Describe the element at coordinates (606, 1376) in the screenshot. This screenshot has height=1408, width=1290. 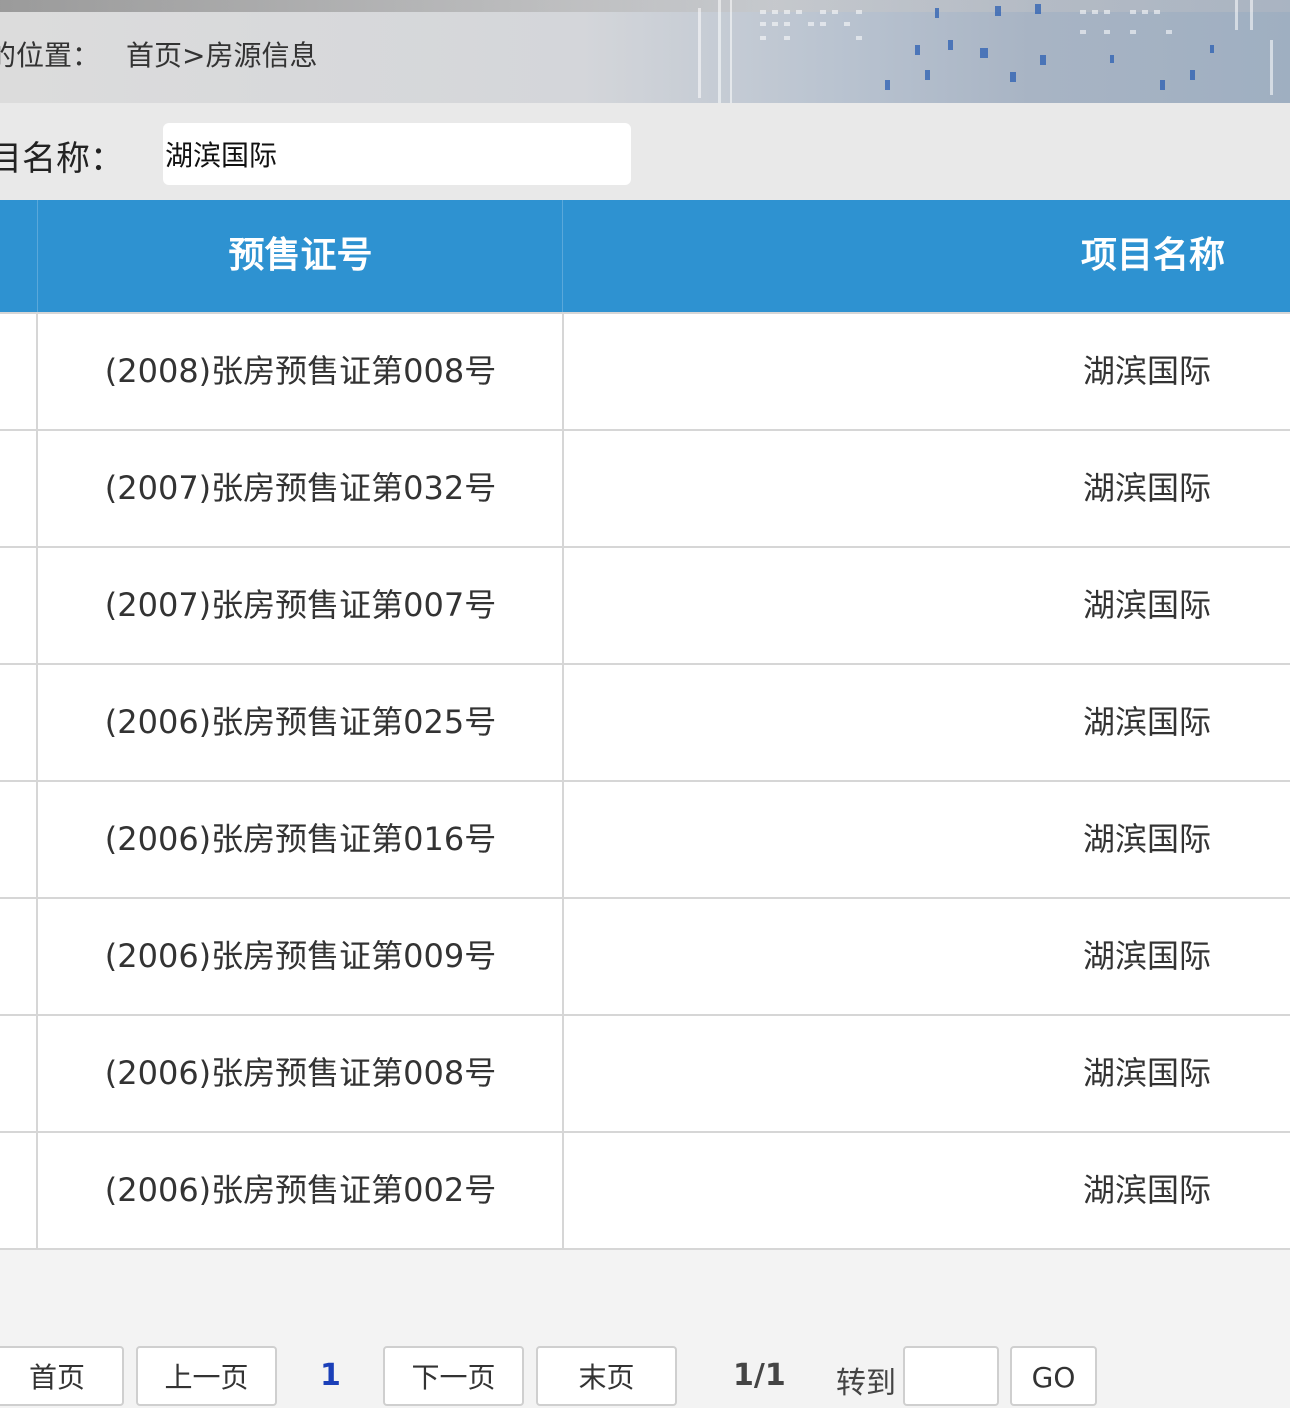
I see `last-page-button: 末页` at that location.